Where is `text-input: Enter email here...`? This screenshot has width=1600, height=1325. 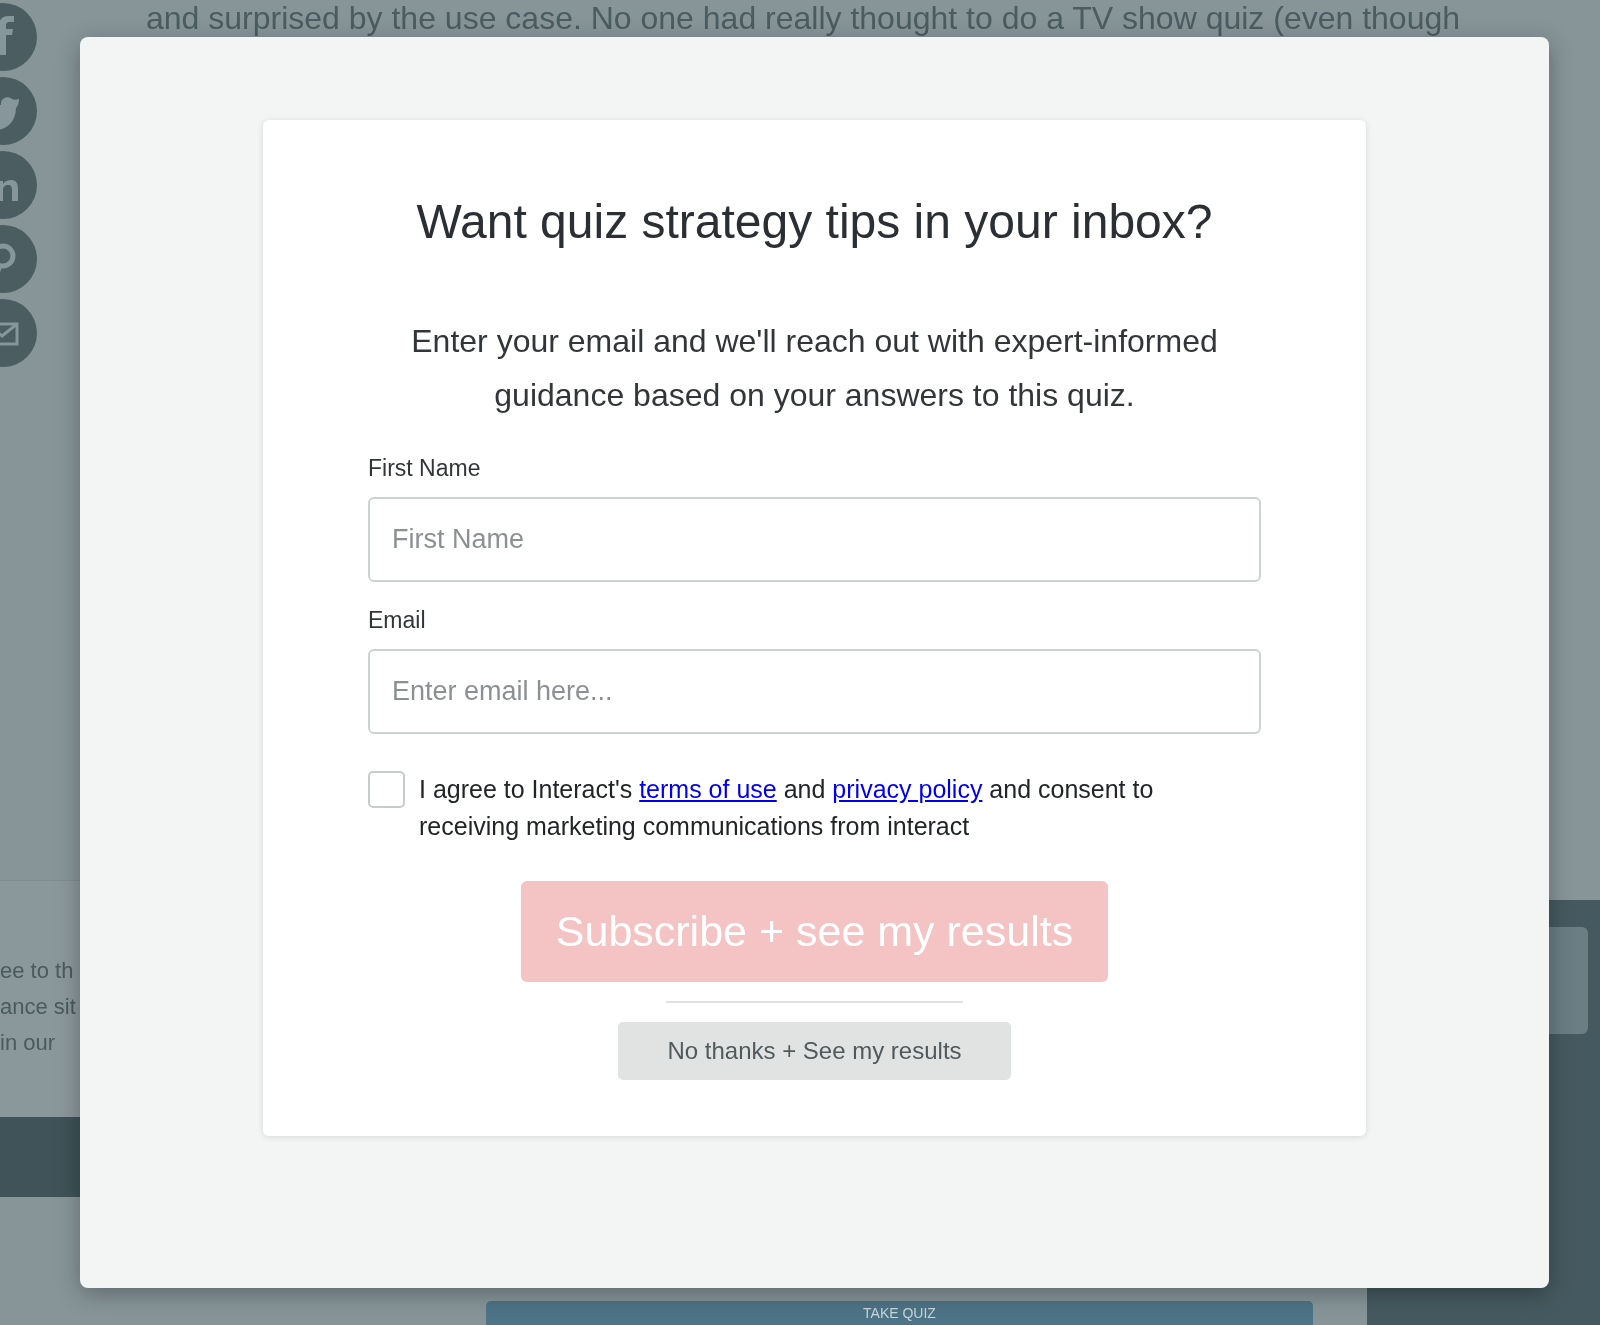
text-input: Enter email here... is located at coordinates (814, 691).